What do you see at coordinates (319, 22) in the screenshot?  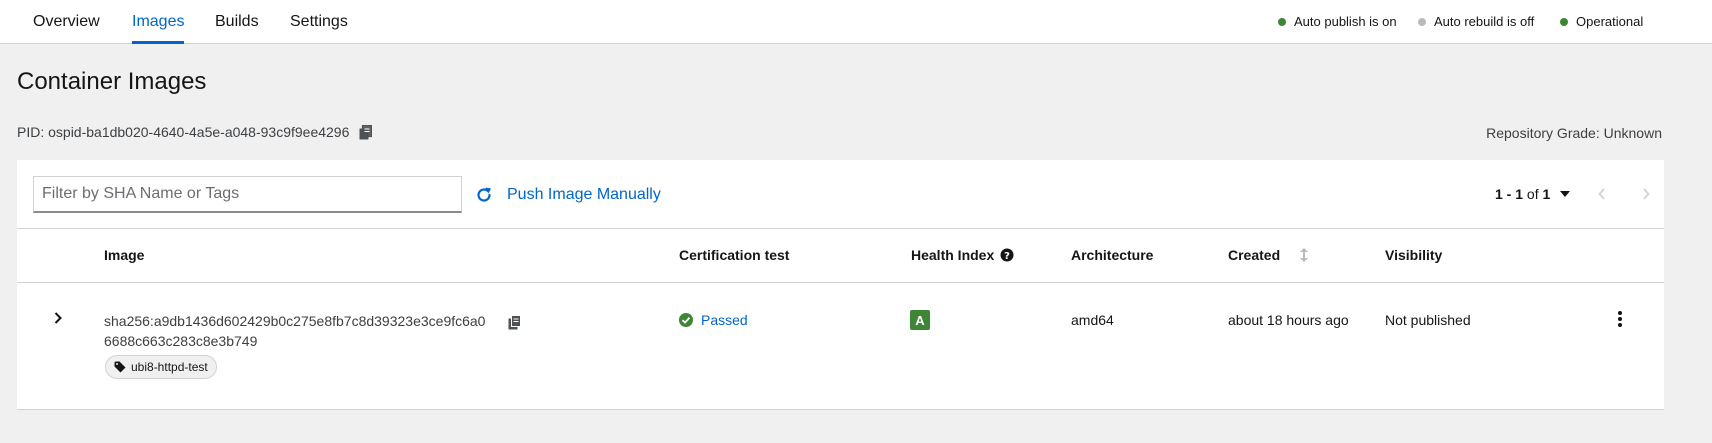 I see `tab-settings: Settings` at bounding box center [319, 22].